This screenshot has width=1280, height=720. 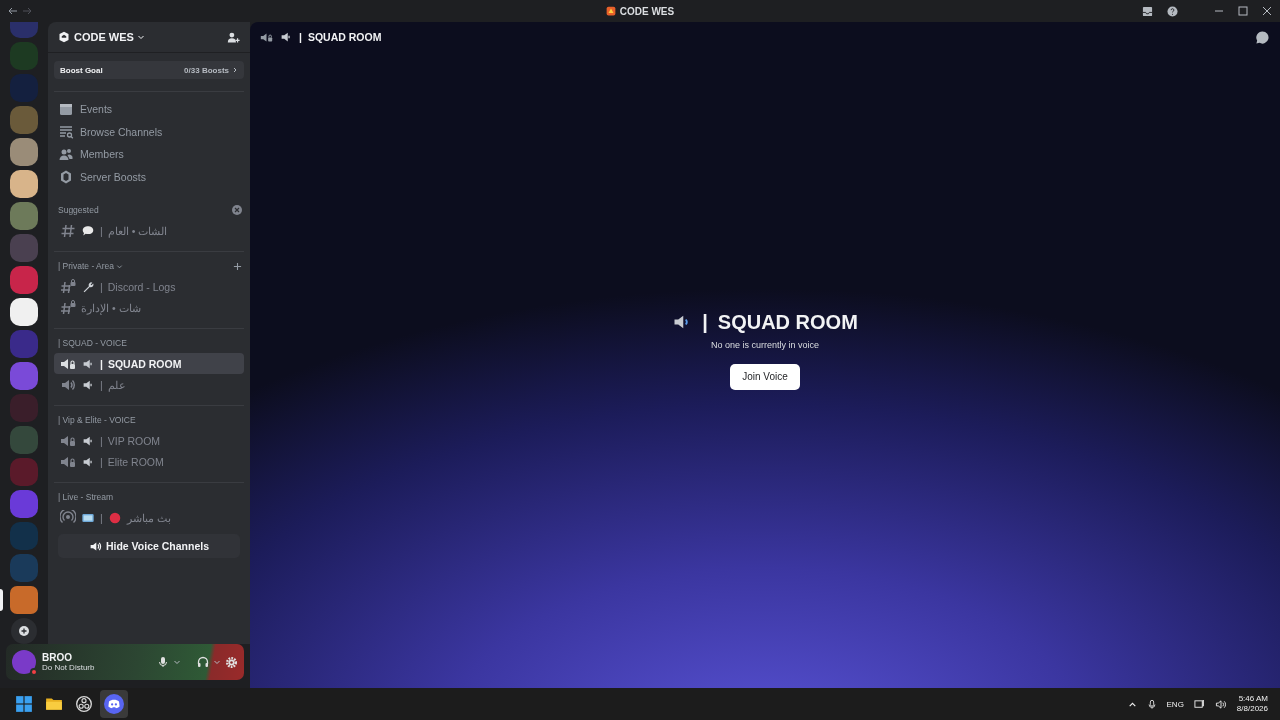 I want to click on nav-item: Members, so click(x=149, y=154).